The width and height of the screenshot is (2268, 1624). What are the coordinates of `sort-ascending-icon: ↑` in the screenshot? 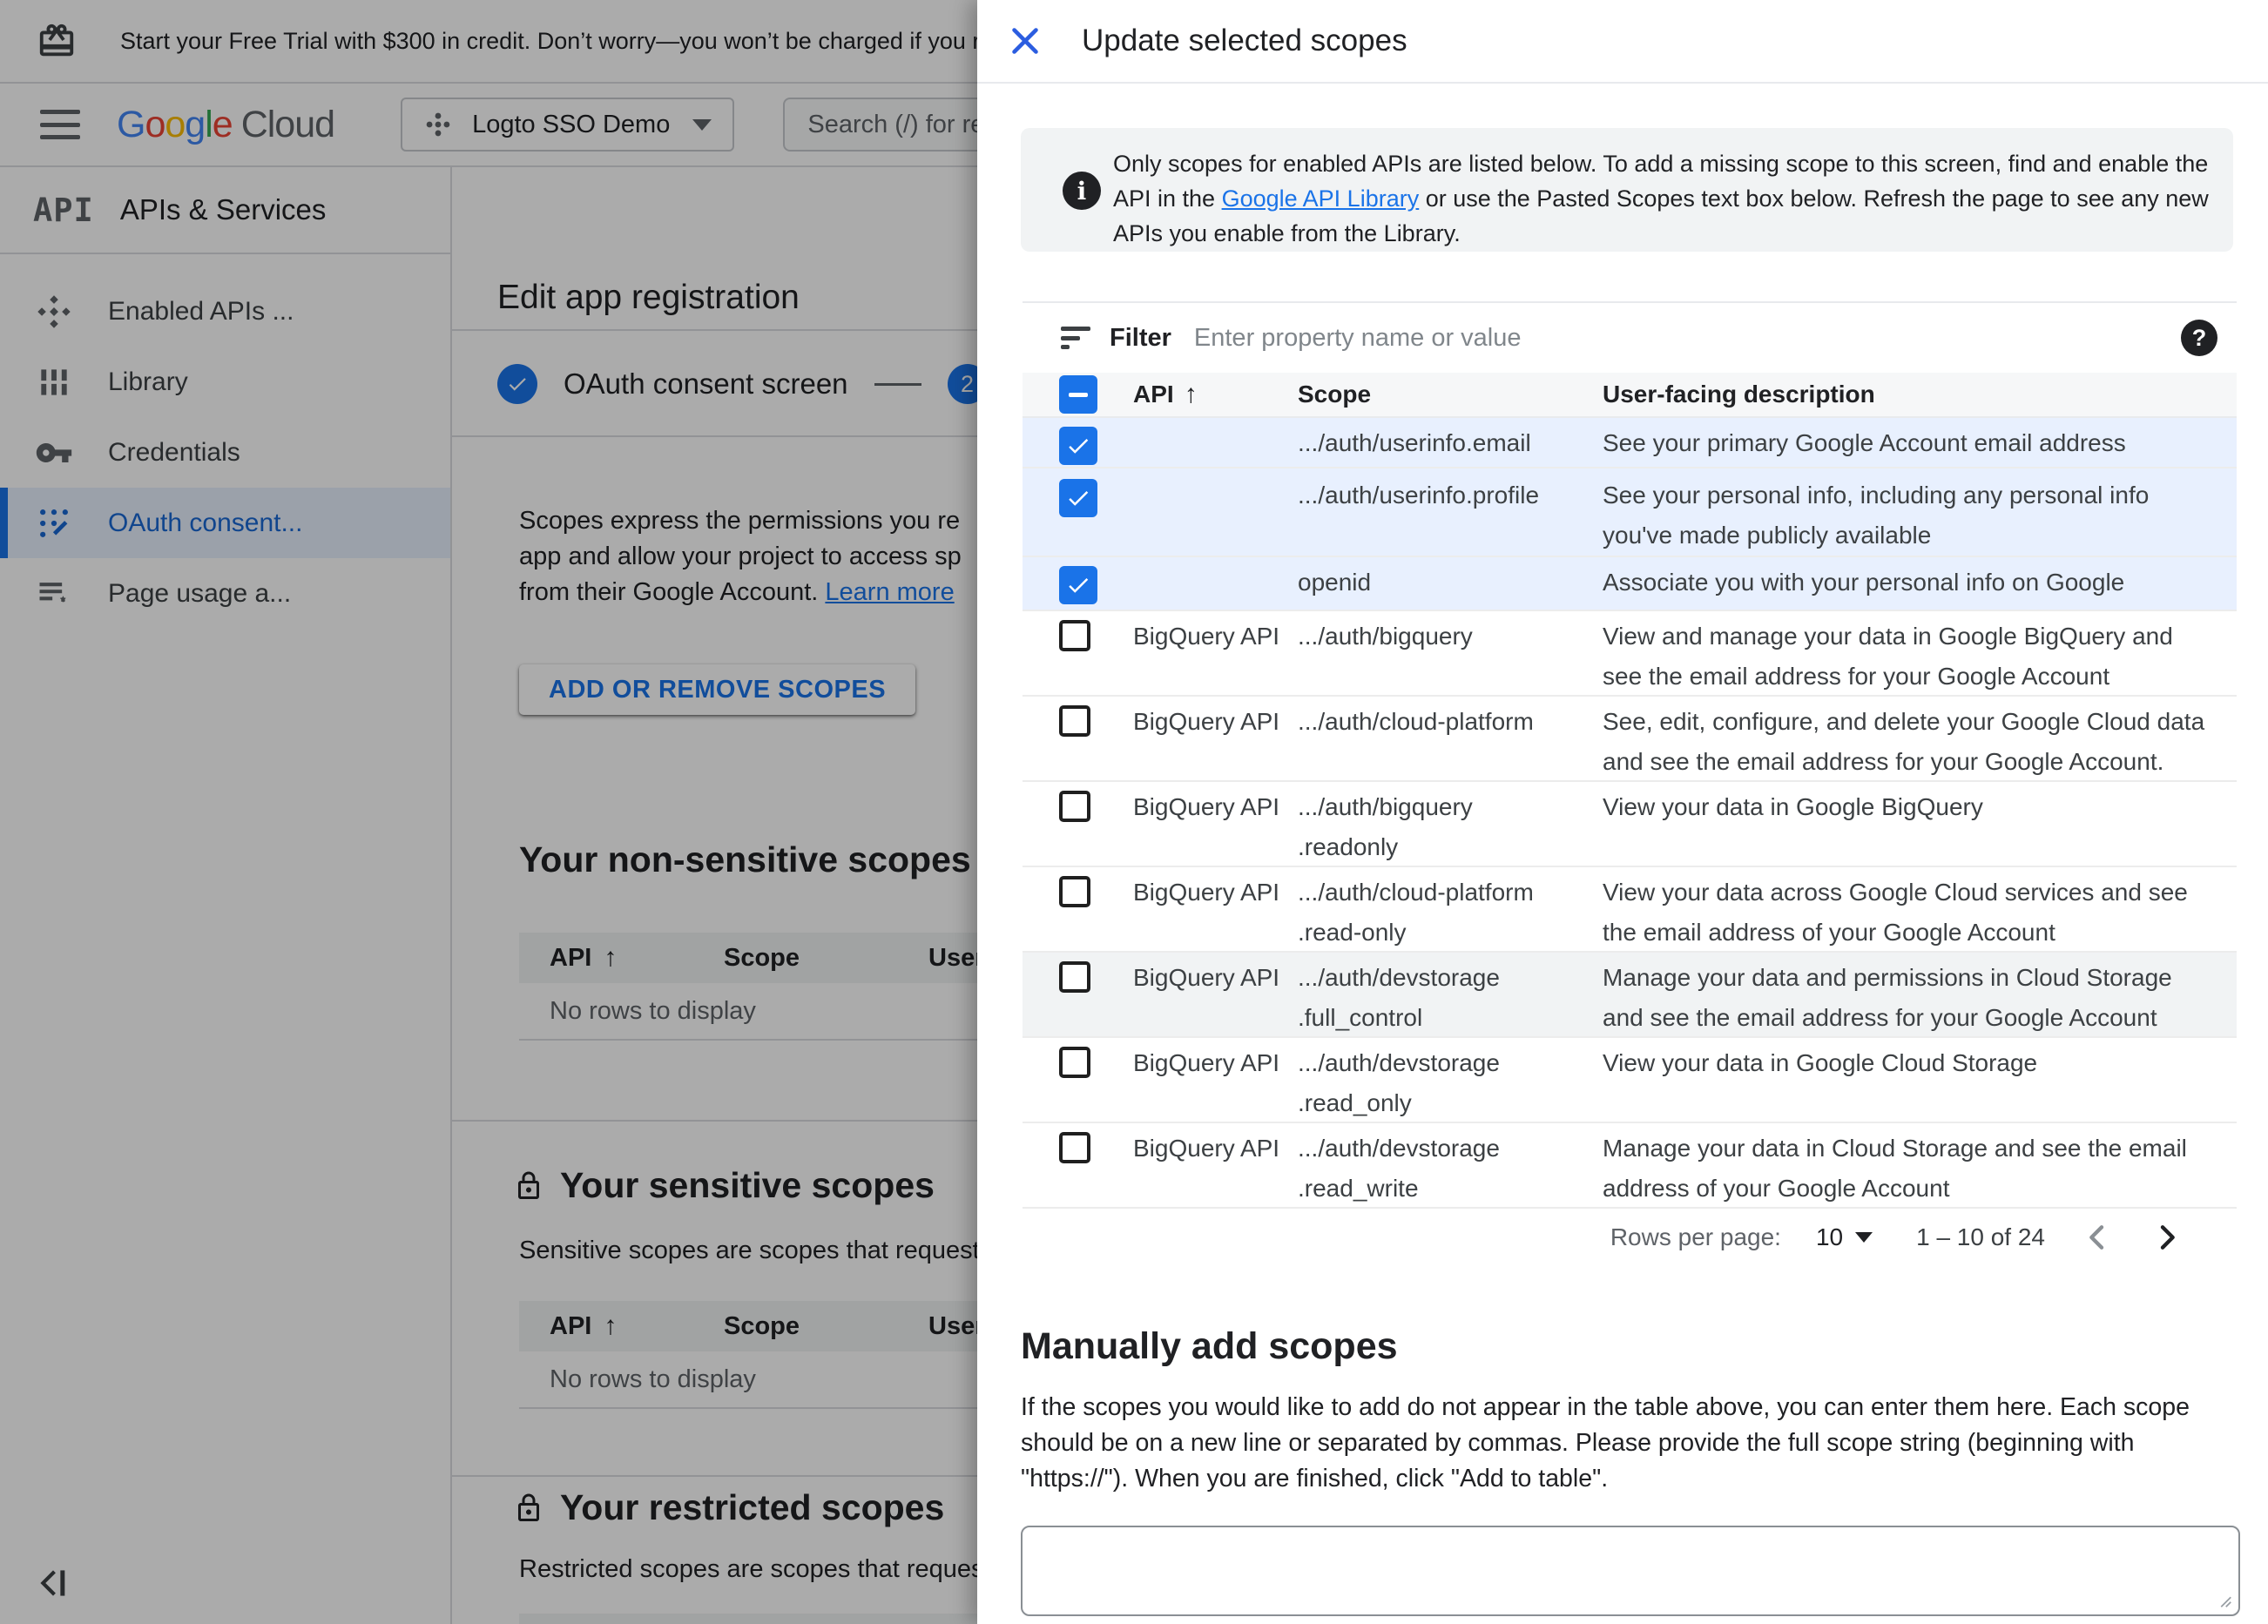 It's located at (1191, 395).